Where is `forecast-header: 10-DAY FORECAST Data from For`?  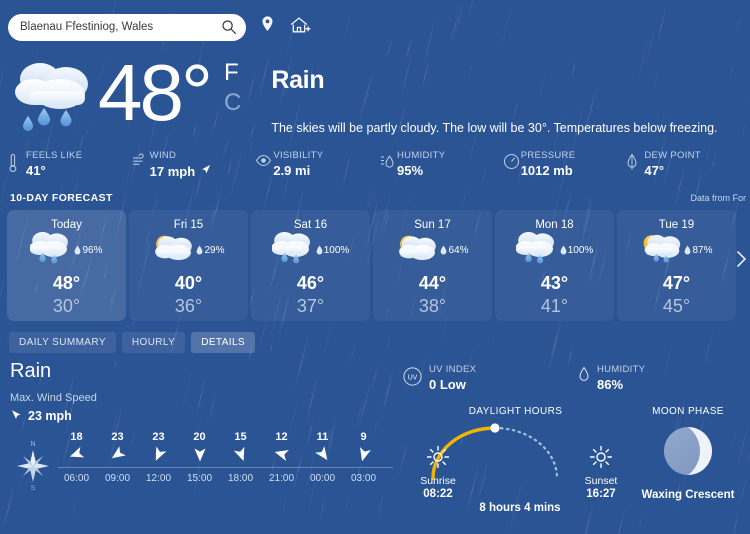 forecast-header: 10-DAY FORECAST Data from For is located at coordinates (375, 197).